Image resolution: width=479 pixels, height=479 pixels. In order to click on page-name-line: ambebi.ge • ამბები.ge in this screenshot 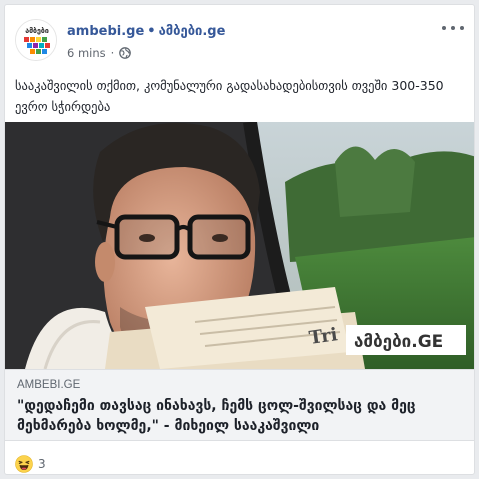, I will do `click(146, 31)`.